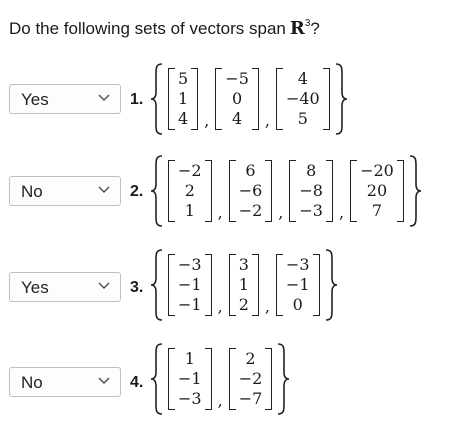 This screenshot has width=474, height=437. What do you see at coordinates (65, 287) in the screenshot?
I see `answer-select-3: Yes` at bounding box center [65, 287].